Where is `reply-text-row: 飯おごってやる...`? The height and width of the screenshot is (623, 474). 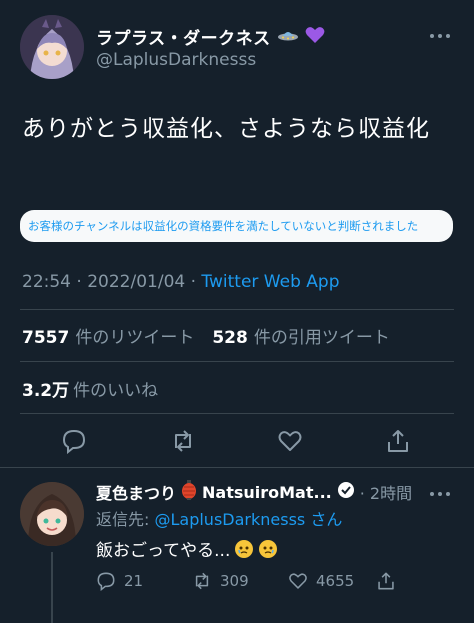
reply-text-row: 飯おごってやる... is located at coordinates (187, 548).